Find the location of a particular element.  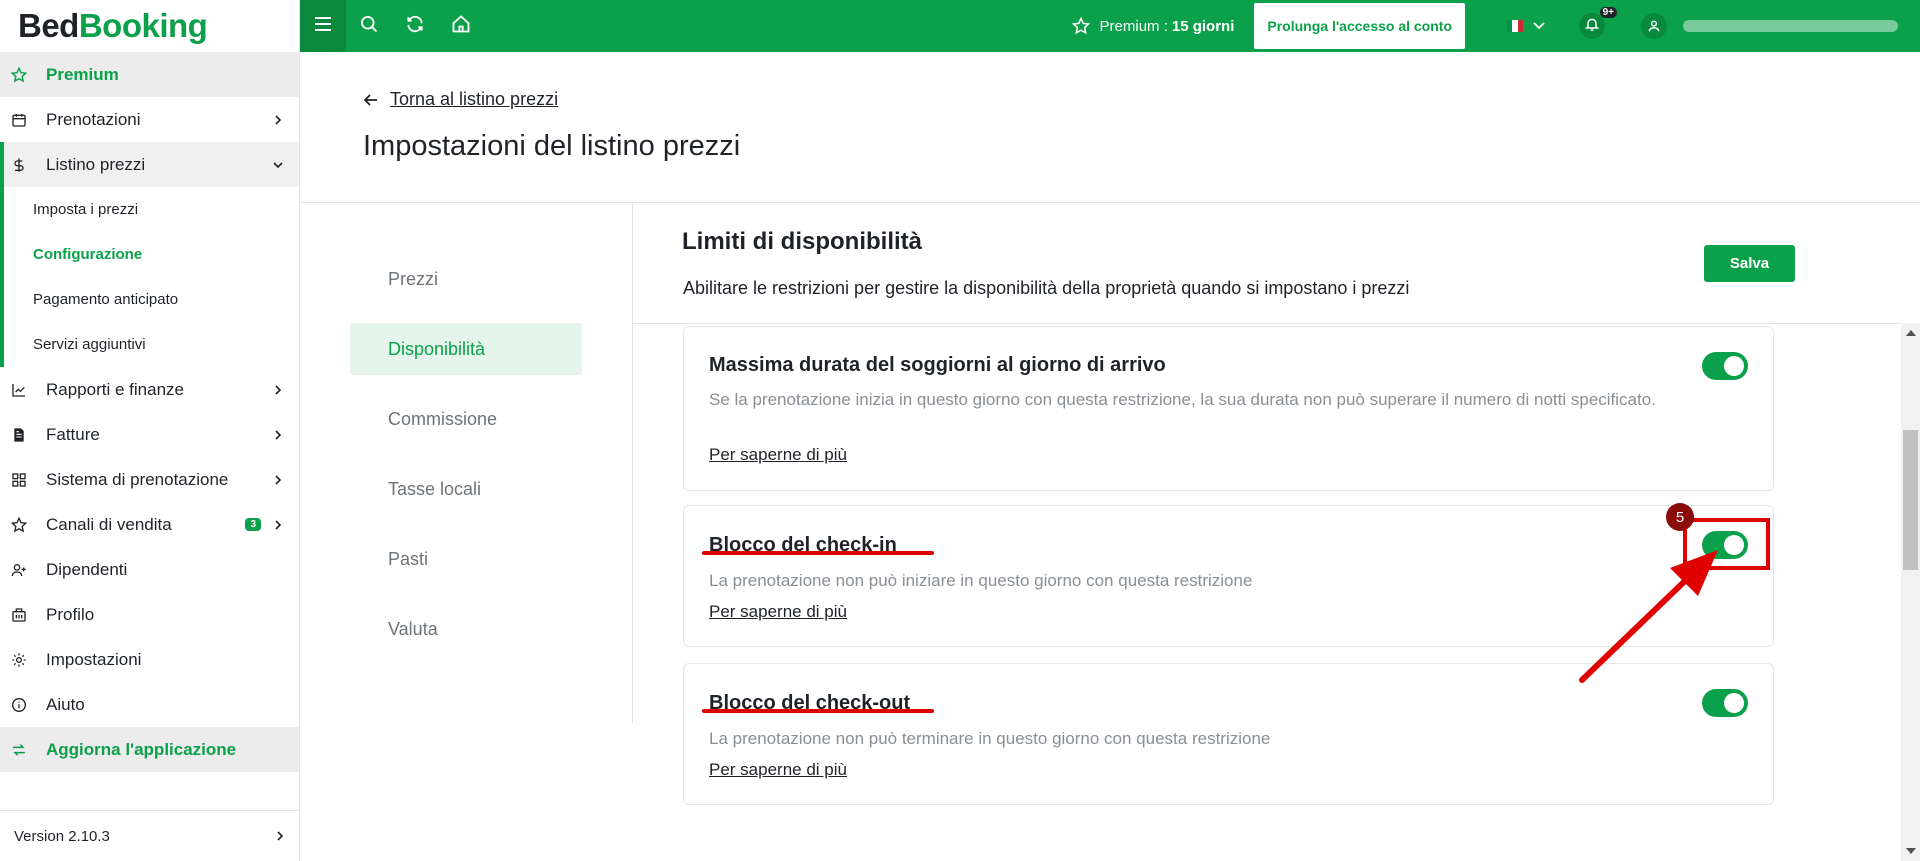

scroll-down-icon is located at coordinates (1911, 851).